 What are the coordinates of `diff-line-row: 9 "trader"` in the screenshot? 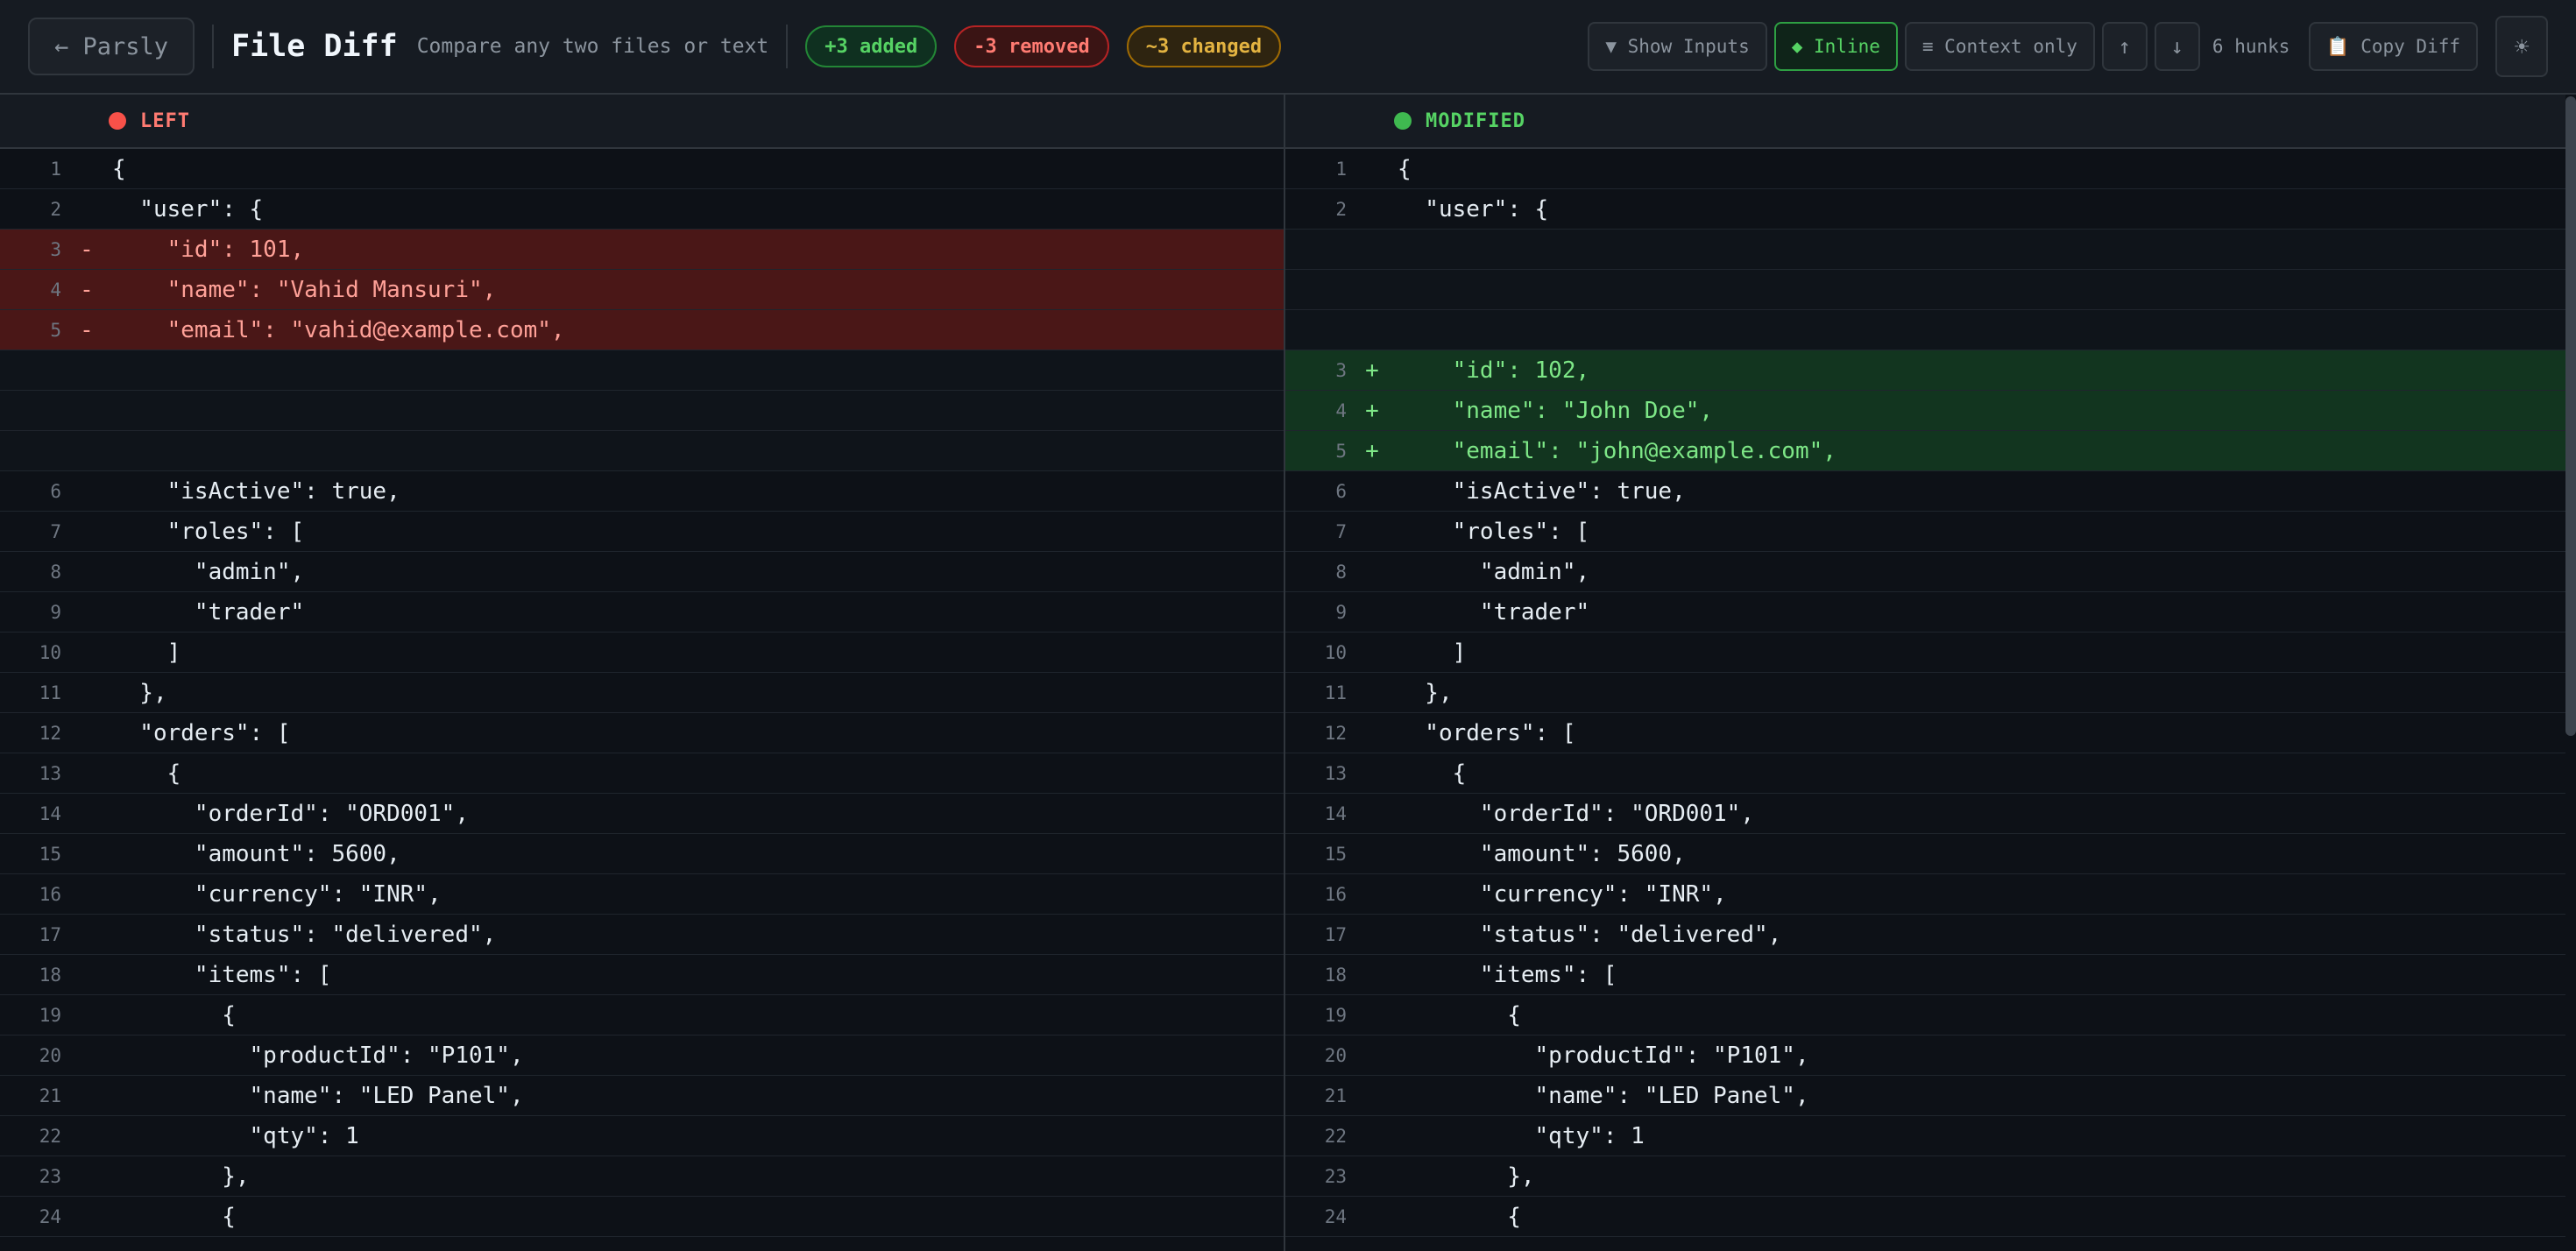 It's located at (642, 612).